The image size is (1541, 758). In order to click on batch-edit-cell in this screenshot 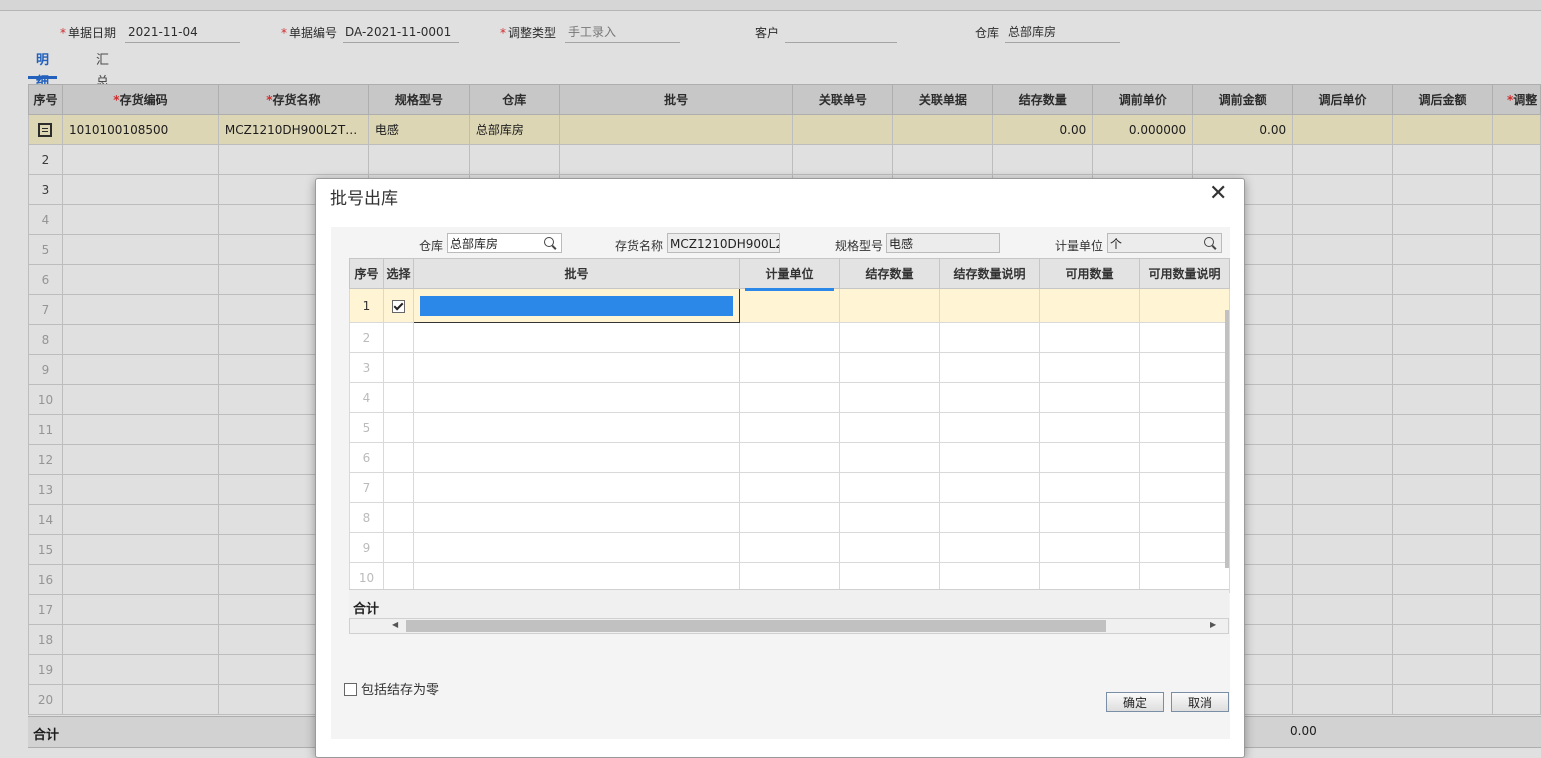, I will do `click(576, 305)`.